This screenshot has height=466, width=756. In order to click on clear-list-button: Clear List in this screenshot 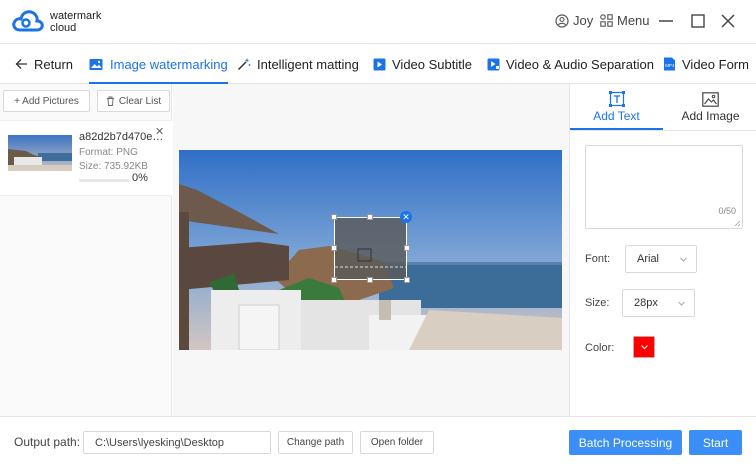, I will do `click(133, 101)`.